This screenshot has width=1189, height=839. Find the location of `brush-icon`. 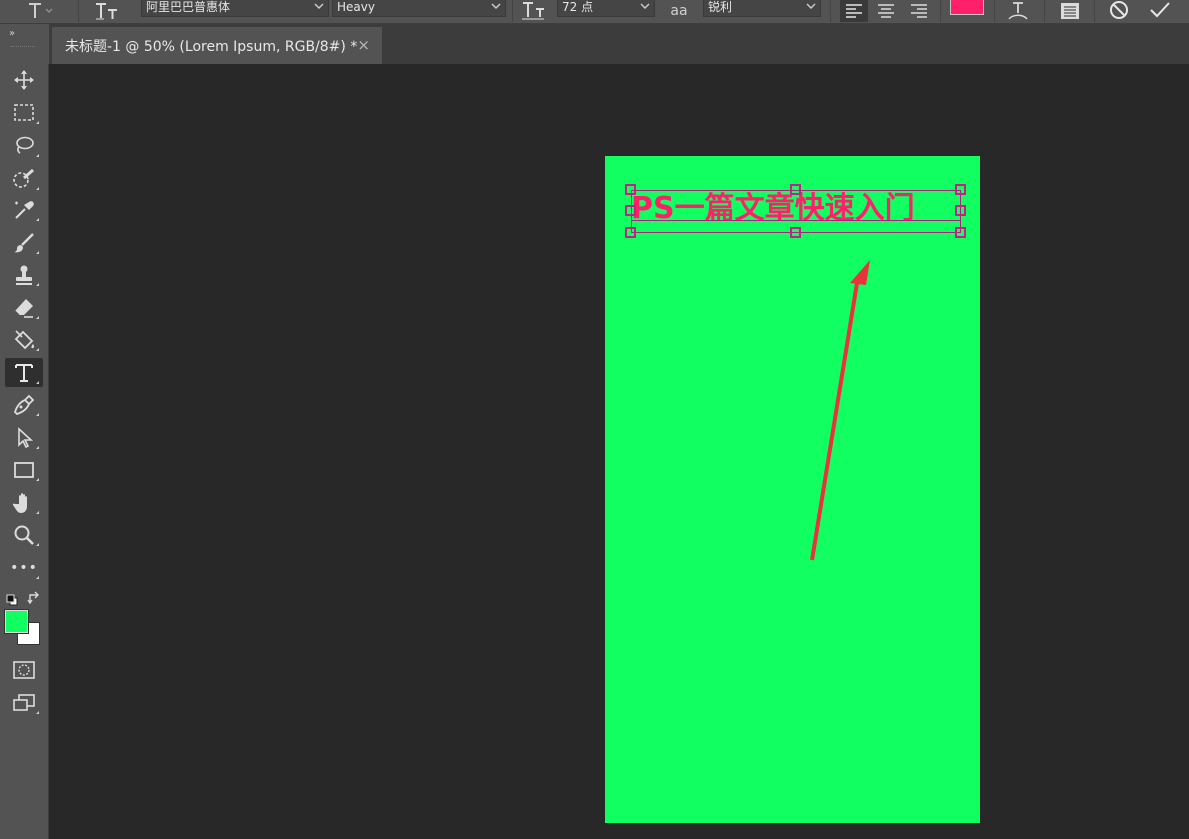

brush-icon is located at coordinates (24, 242).